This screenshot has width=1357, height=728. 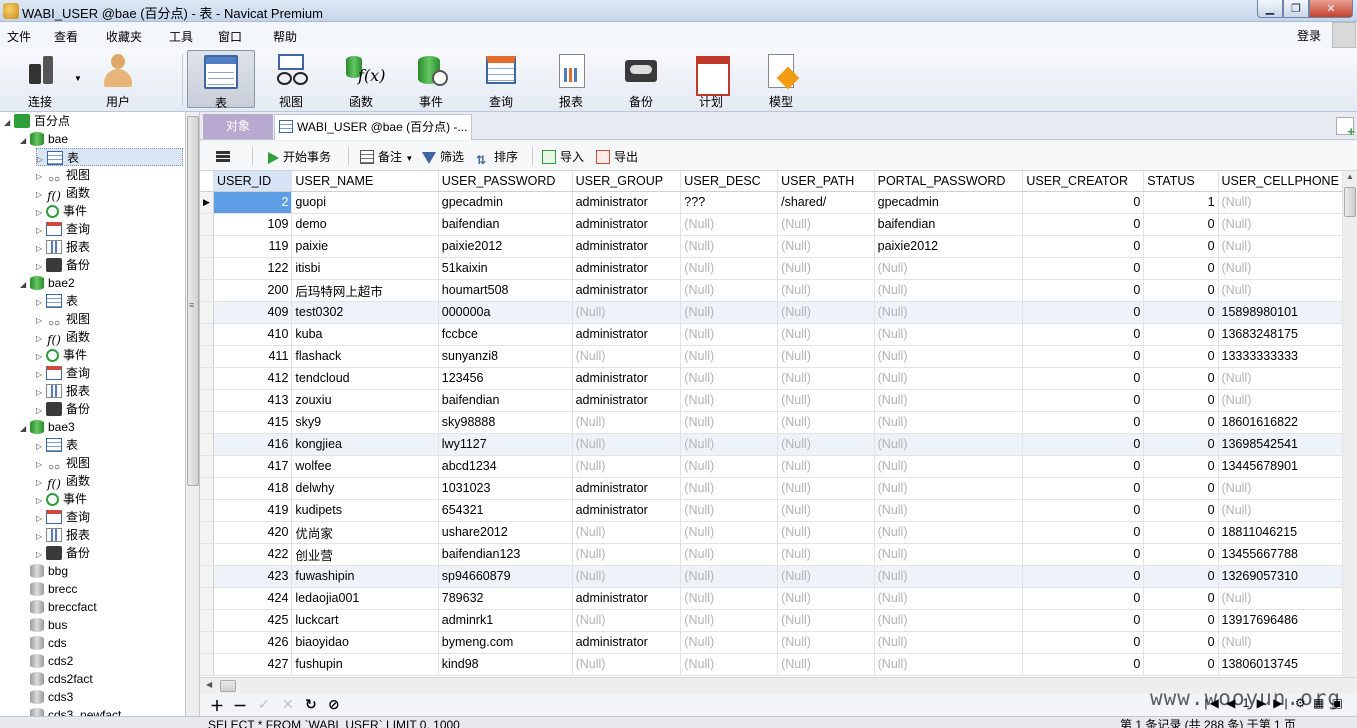 What do you see at coordinates (505, 378) in the screenshot?
I see `cell-user-password: 123456` at bounding box center [505, 378].